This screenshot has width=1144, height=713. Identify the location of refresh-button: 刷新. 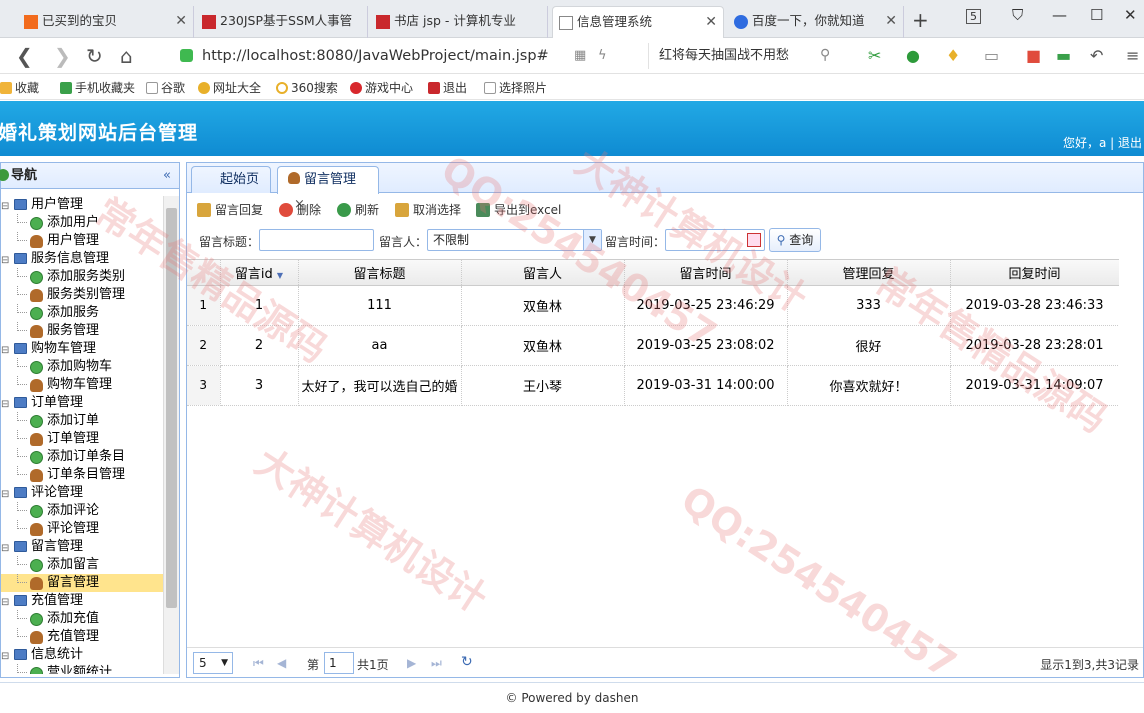
(358, 209).